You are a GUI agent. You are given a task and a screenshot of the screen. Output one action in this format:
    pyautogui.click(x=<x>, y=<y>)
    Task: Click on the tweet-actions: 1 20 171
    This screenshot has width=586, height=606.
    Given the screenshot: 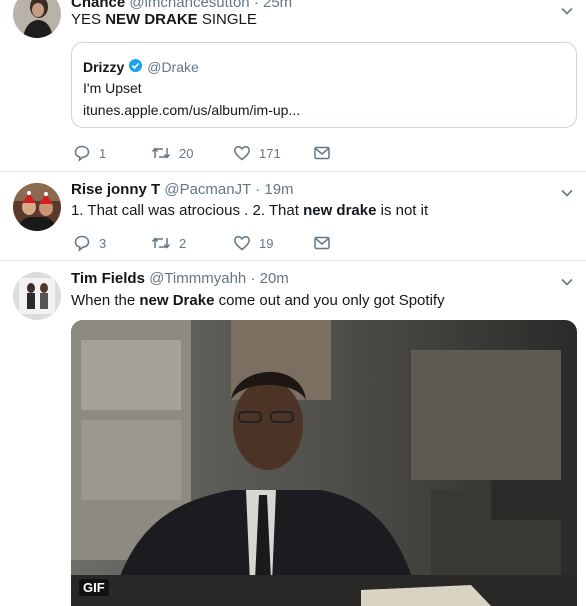 What is the action you would take?
    pyautogui.click(x=223, y=153)
    